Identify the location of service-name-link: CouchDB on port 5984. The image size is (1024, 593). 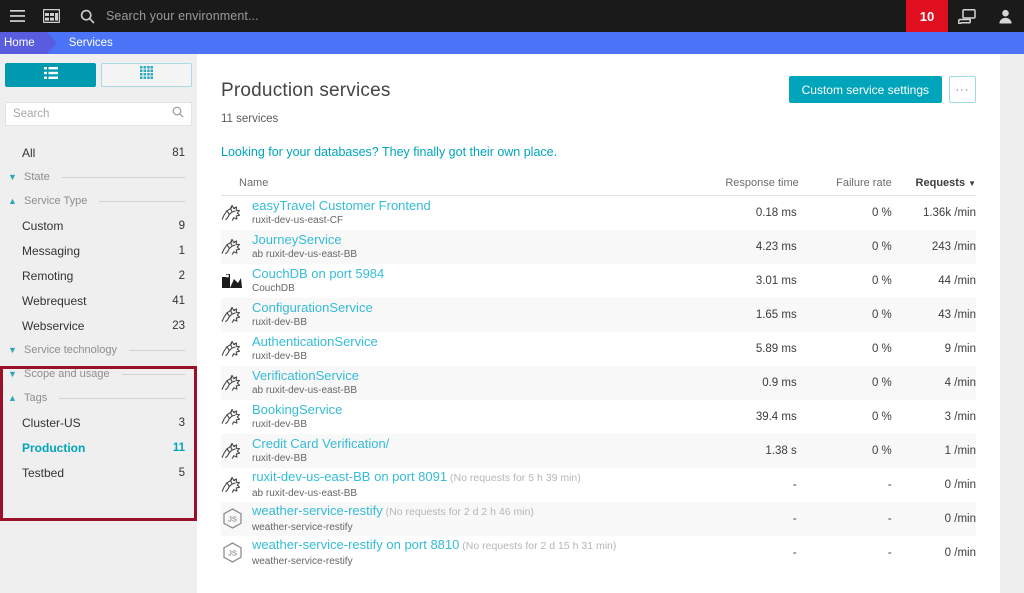
(318, 273).